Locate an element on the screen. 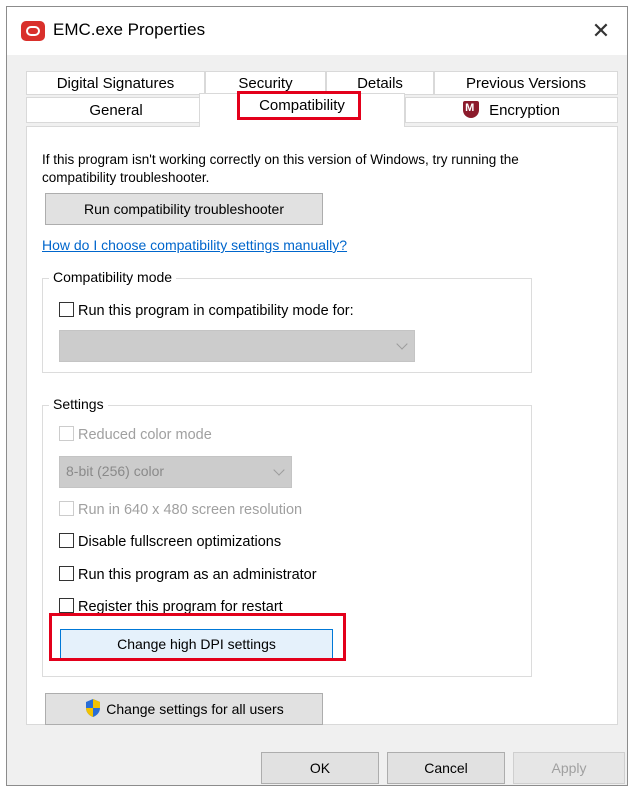 This screenshot has width=634, height=792. compatibility-tab-highlight is located at coordinates (299, 105).